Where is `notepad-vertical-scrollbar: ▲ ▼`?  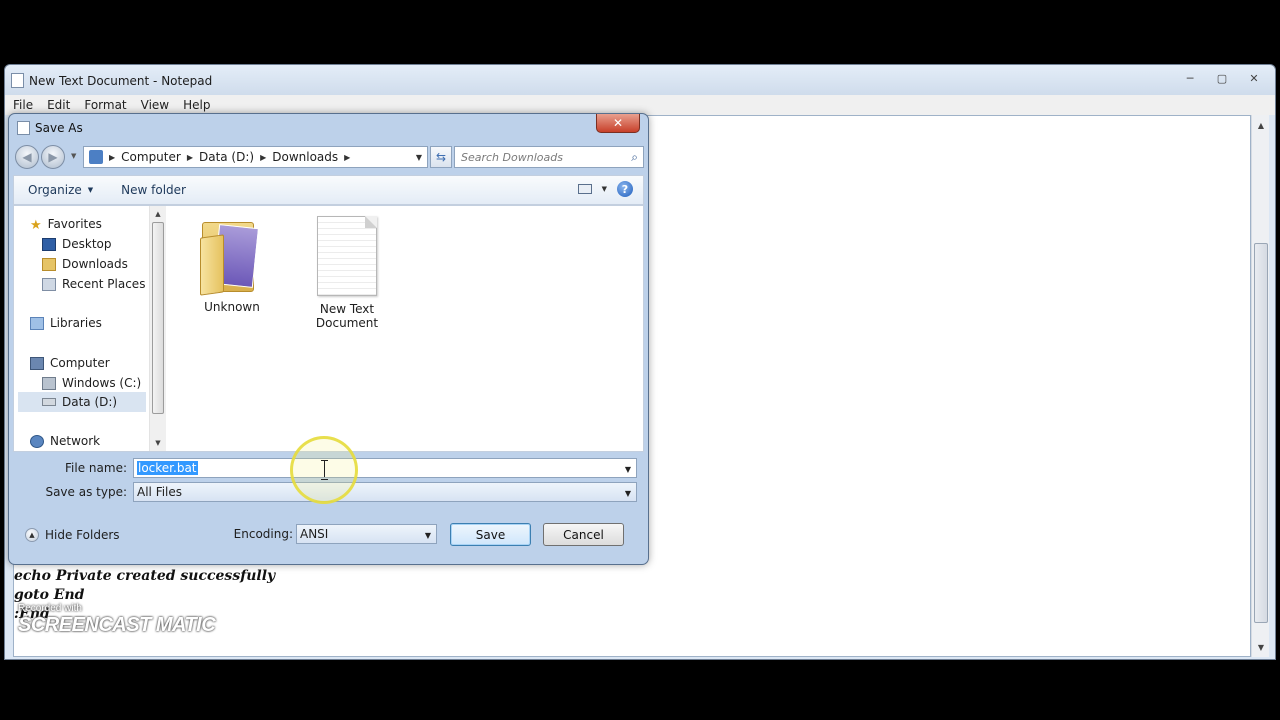 notepad-vertical-scrollbar: ▲ ▼ is located at coordinates (1260, 386).